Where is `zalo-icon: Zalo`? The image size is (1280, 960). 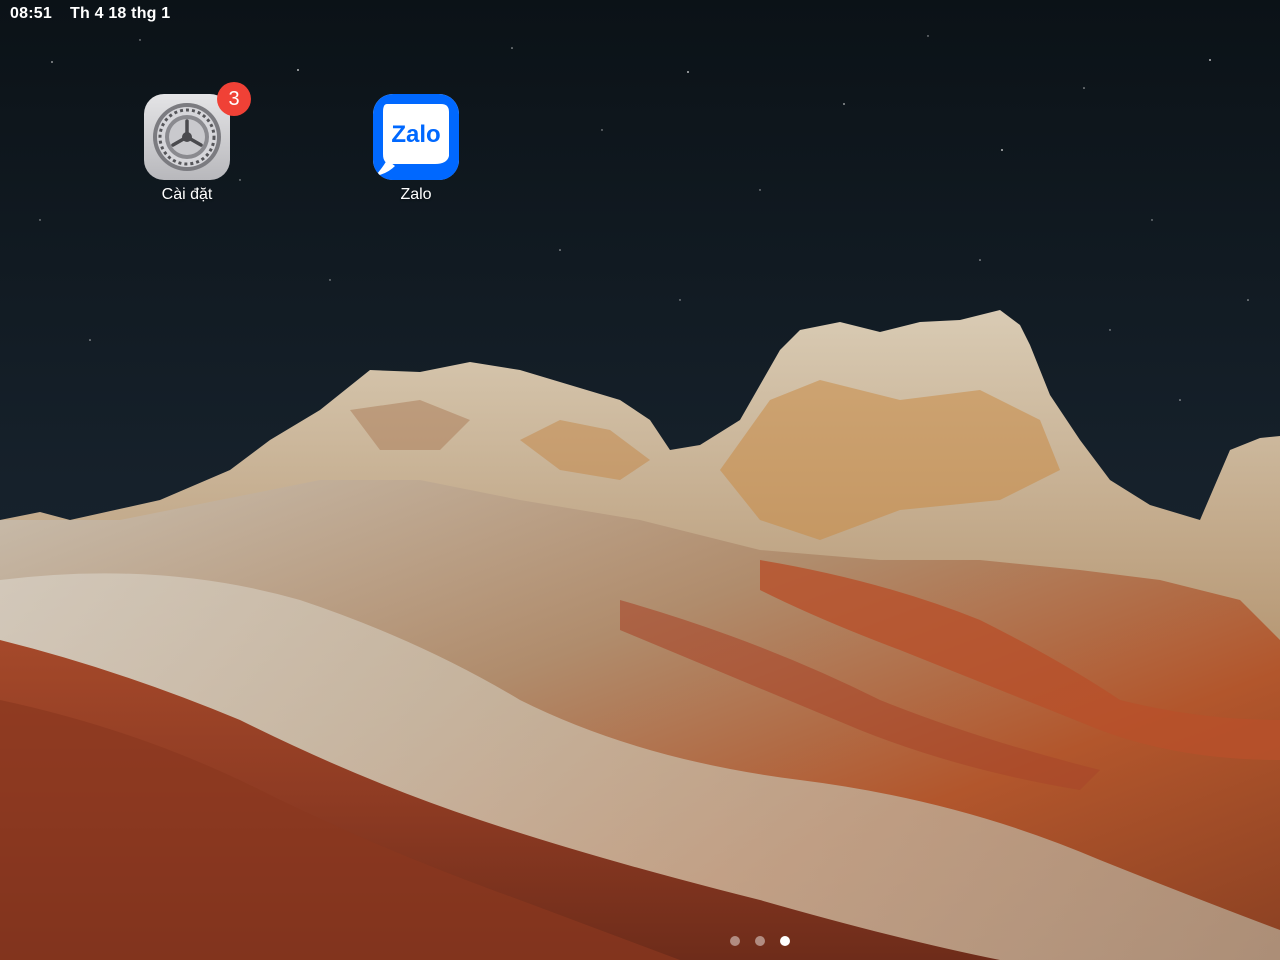 zalo-icon: Zalo is located at coordinates (416, 137).